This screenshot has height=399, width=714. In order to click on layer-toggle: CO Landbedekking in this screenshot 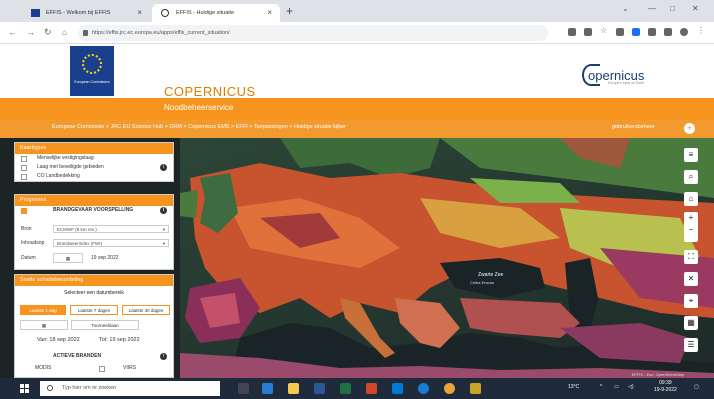, I will do `click(94, 176)`.